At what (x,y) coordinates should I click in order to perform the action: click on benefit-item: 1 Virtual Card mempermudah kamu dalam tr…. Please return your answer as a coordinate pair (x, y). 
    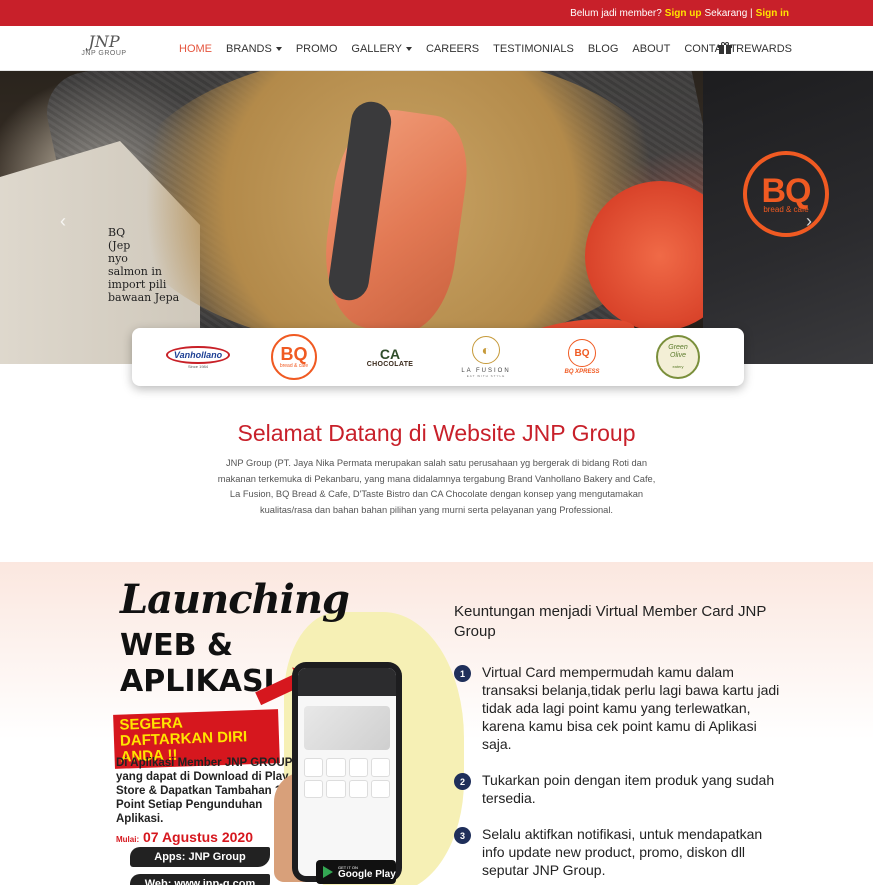
    Looking at the image, I should click on (619, 708).